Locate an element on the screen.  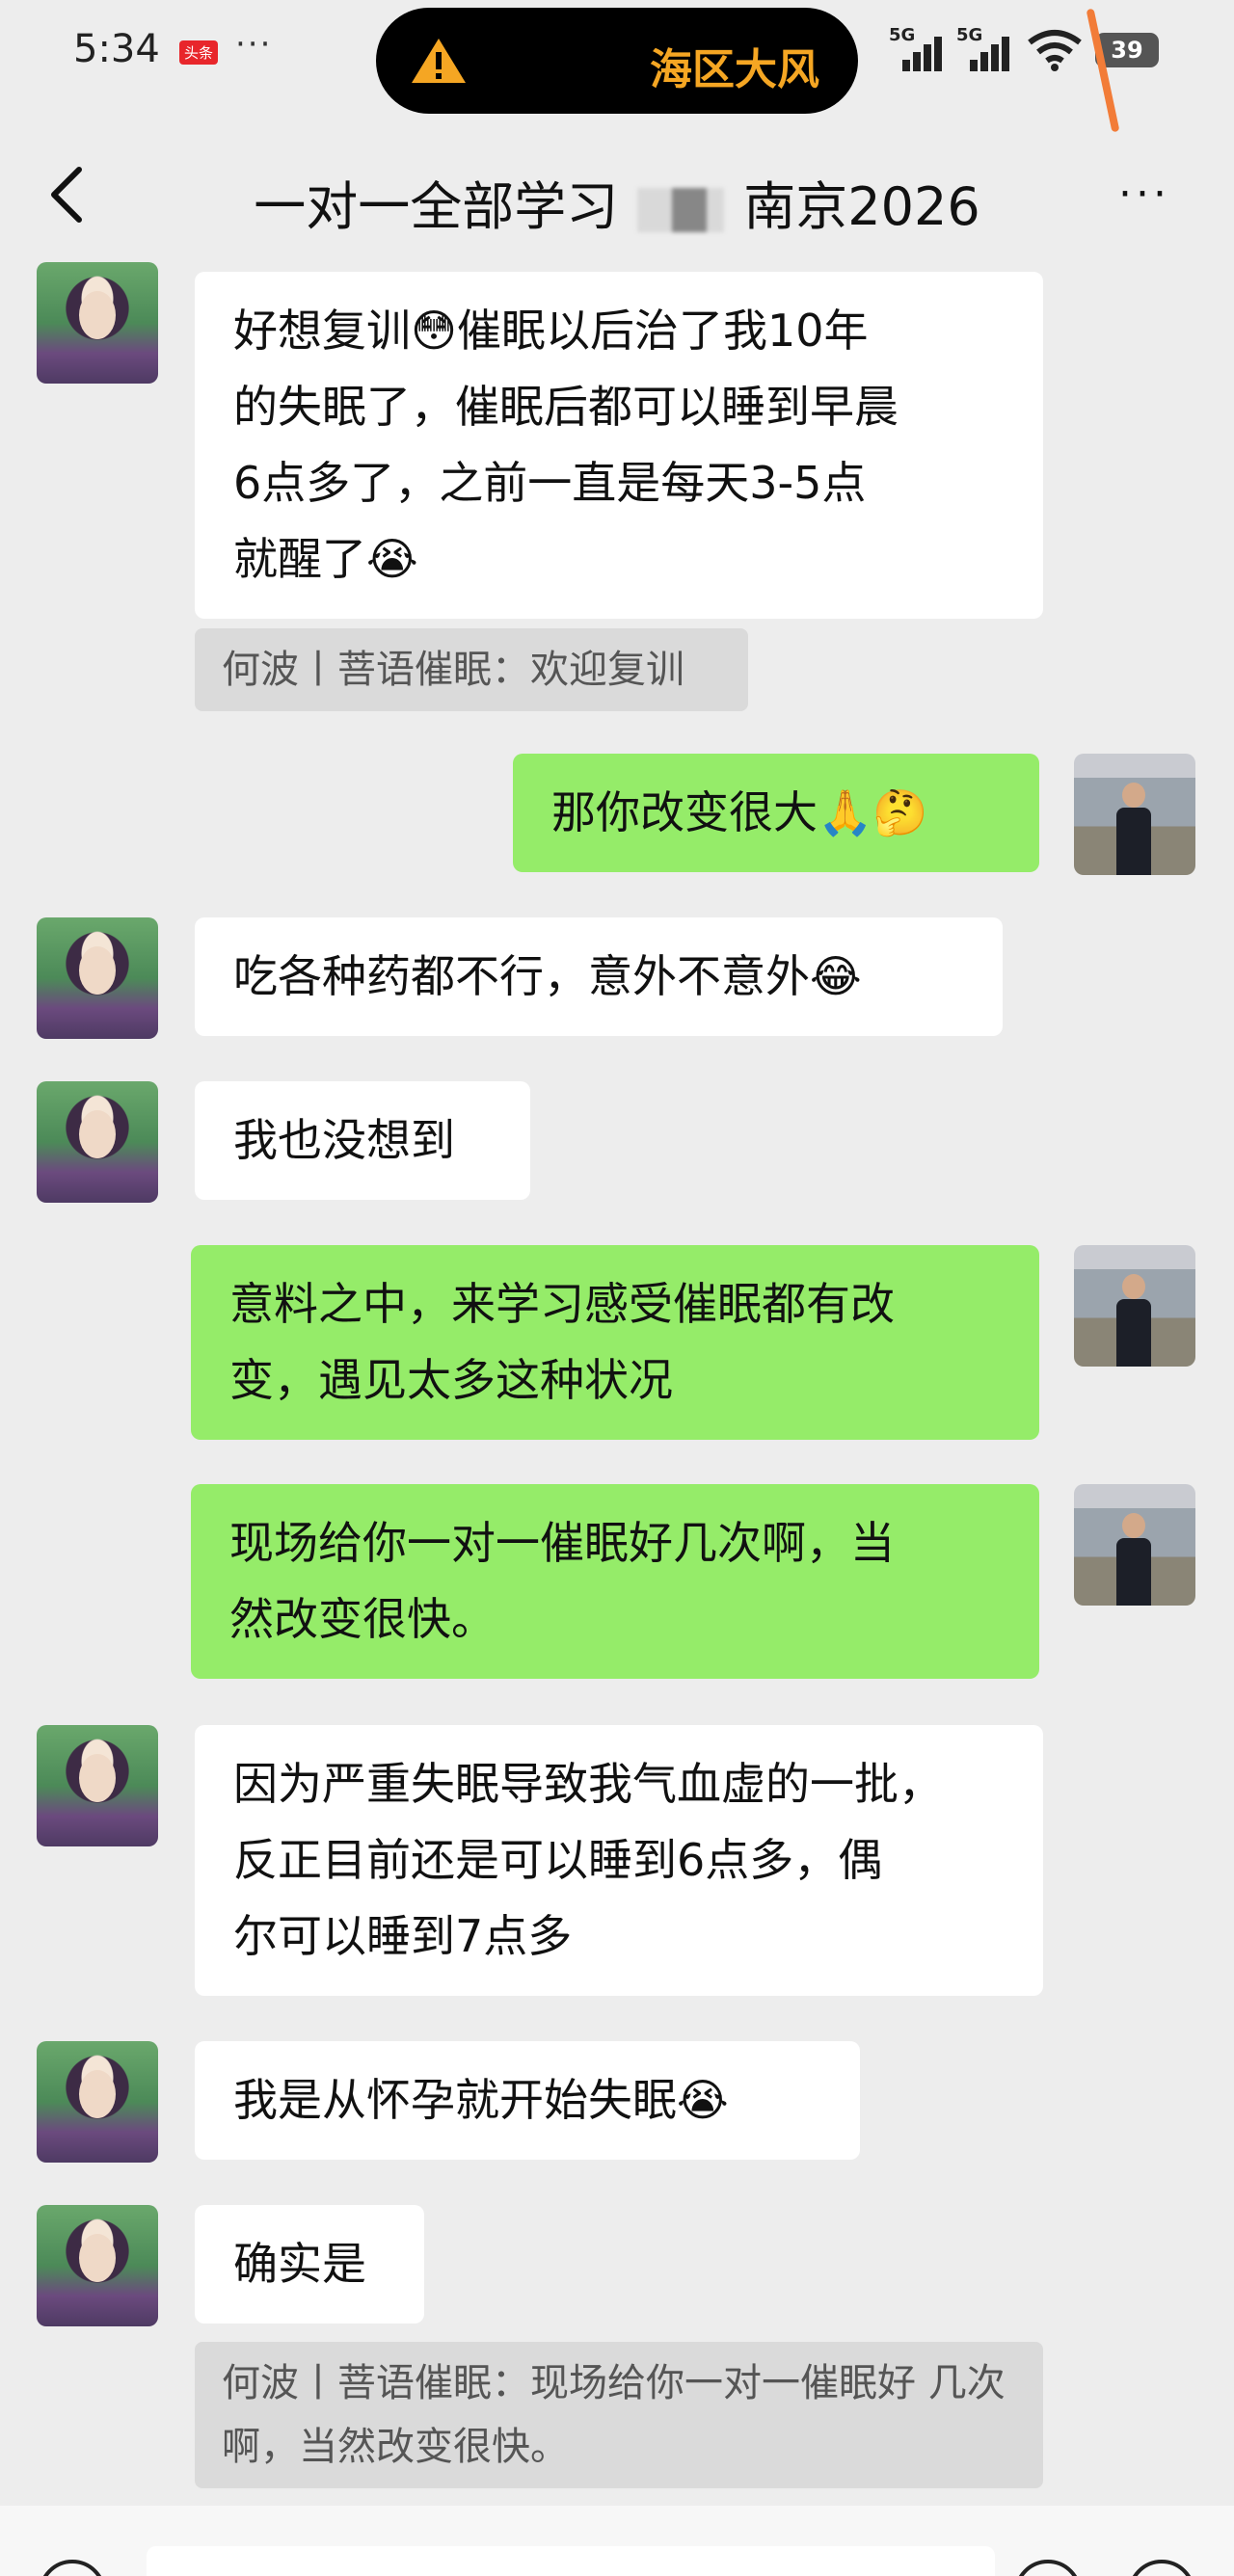
news-app-badge: 头条 is located at coordinates (199, 52).